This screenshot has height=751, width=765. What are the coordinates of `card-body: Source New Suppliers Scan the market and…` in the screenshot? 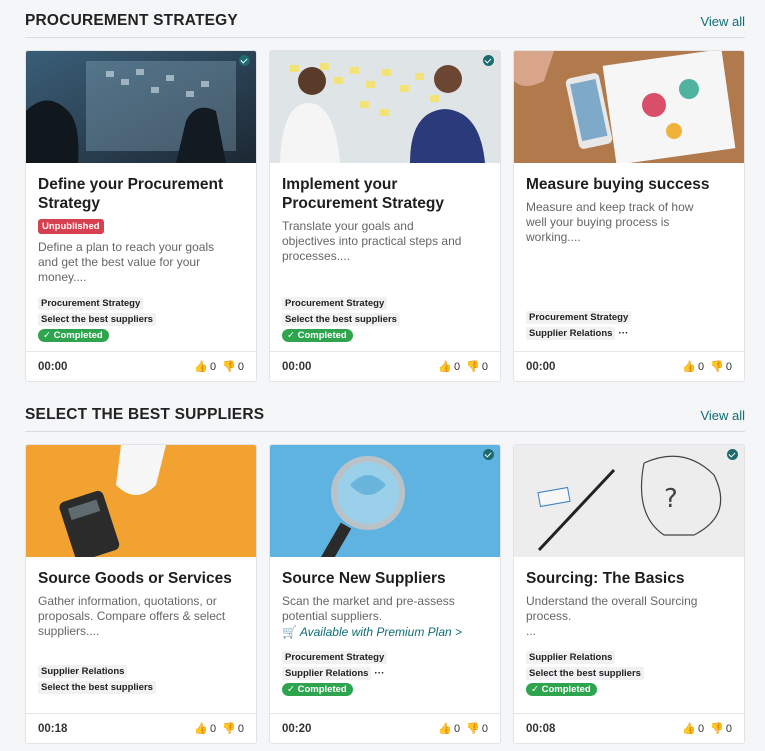 It's located at (385, 604).